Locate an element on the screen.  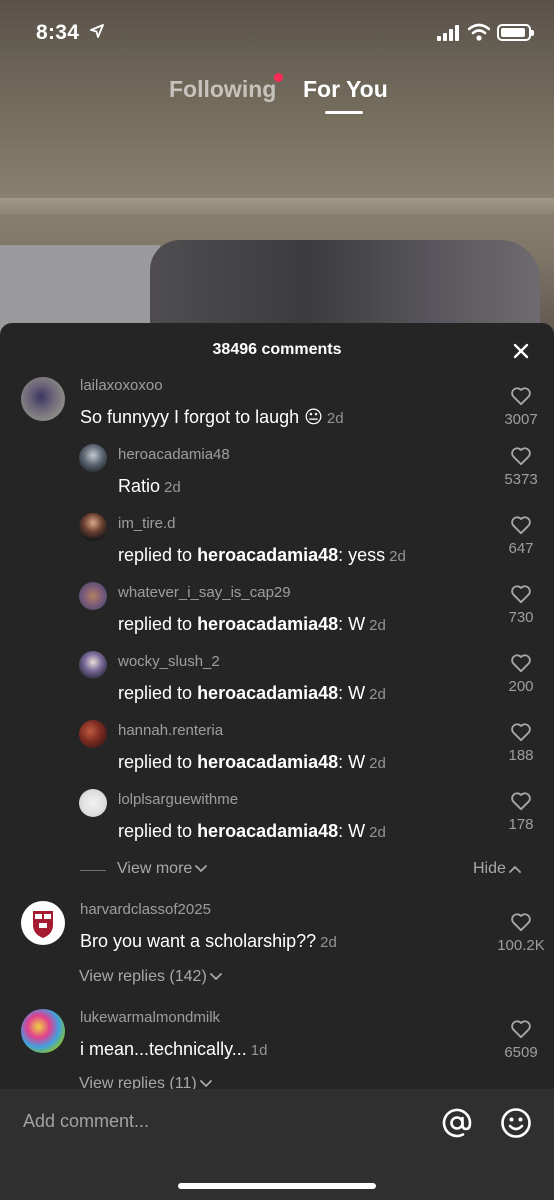
like-button: 647 is located at coordinates (521, 536).